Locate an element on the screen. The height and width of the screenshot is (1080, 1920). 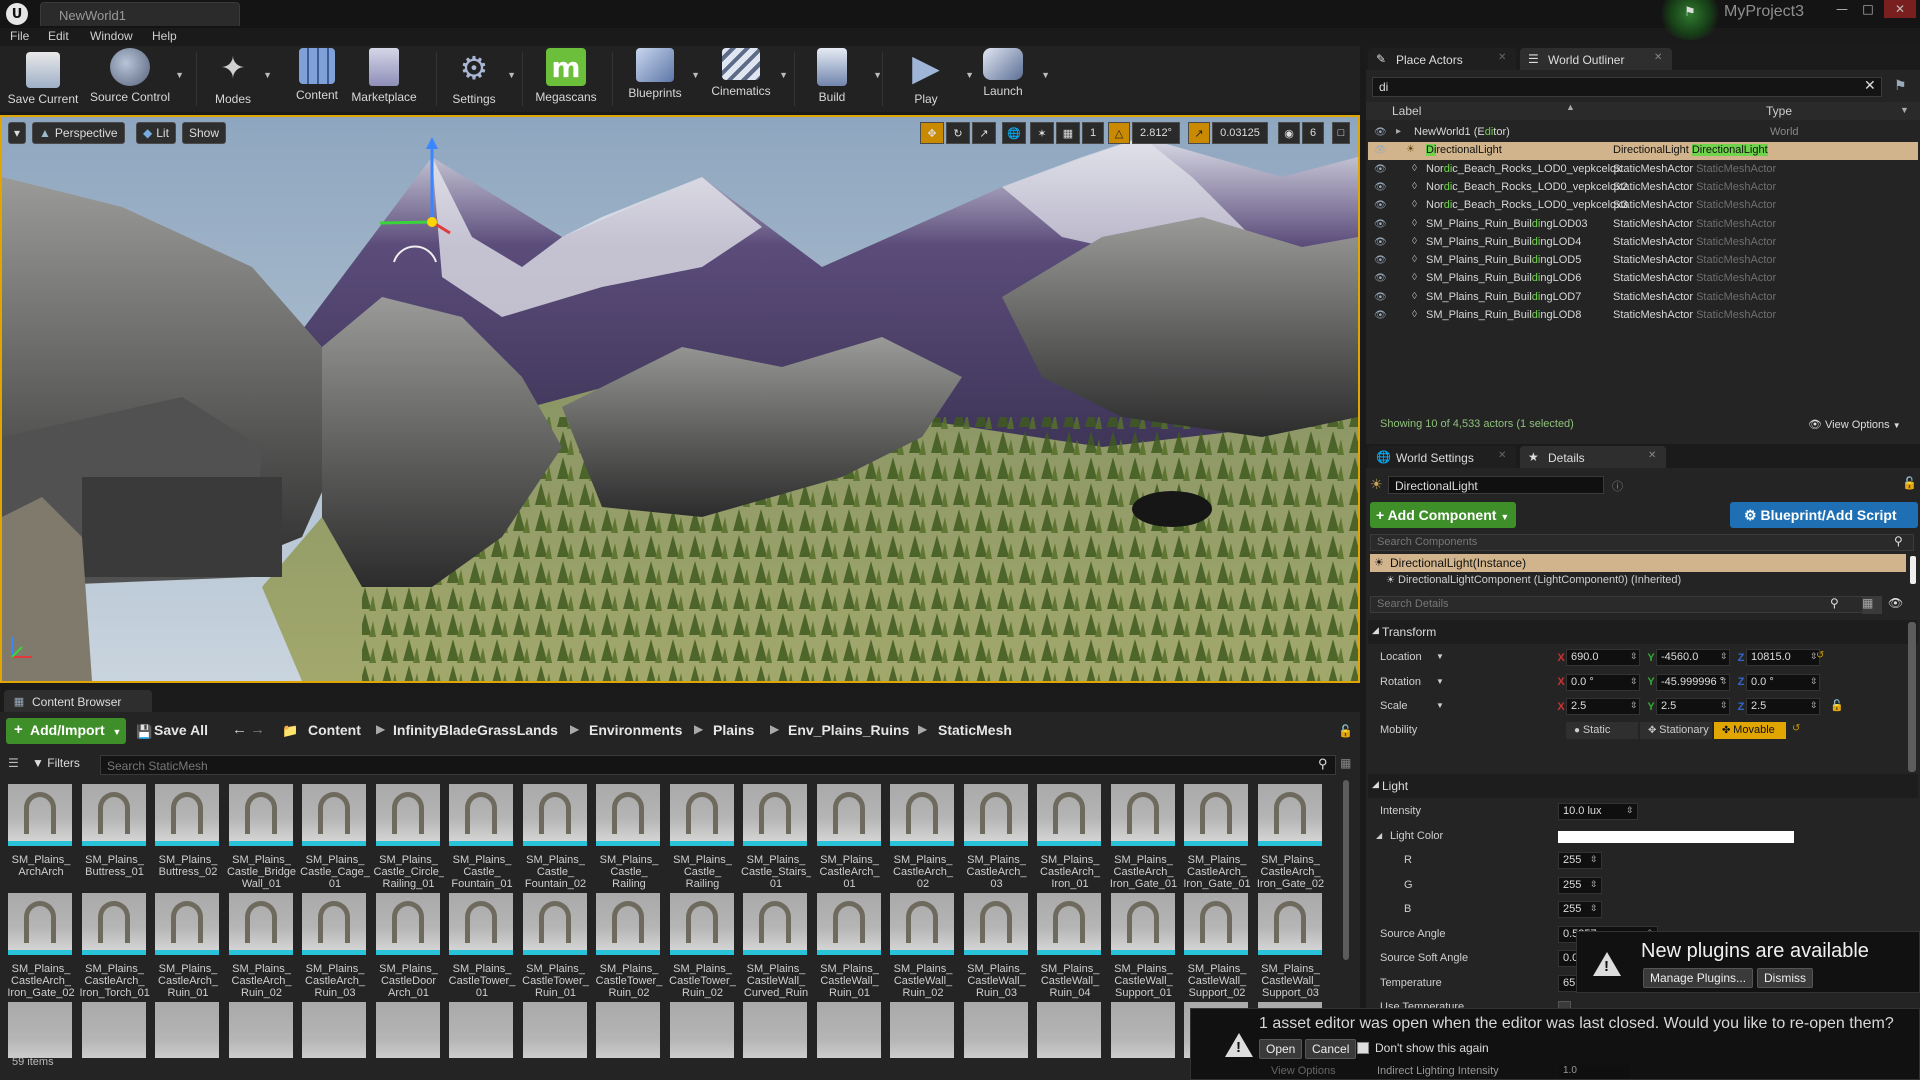
eye-icon: 👁 is located at coordinates (1895, 603).